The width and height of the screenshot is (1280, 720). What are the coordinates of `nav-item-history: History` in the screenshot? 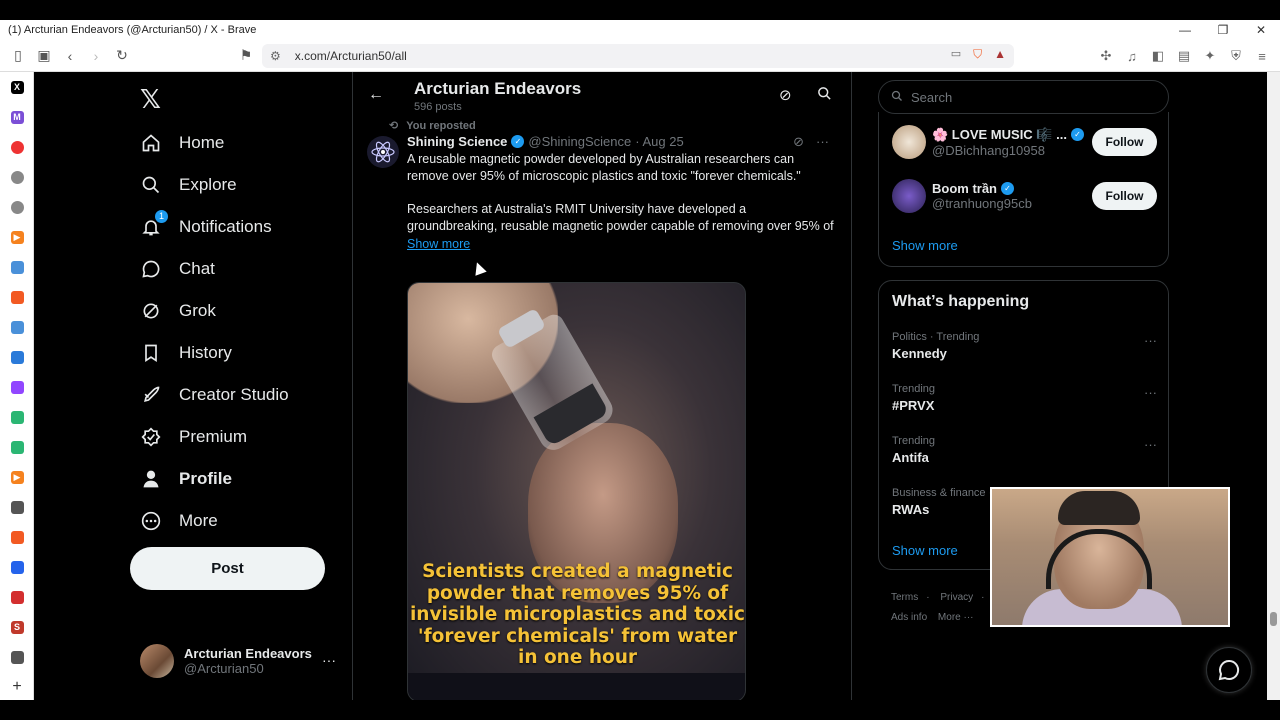 It's located at (214, 353).